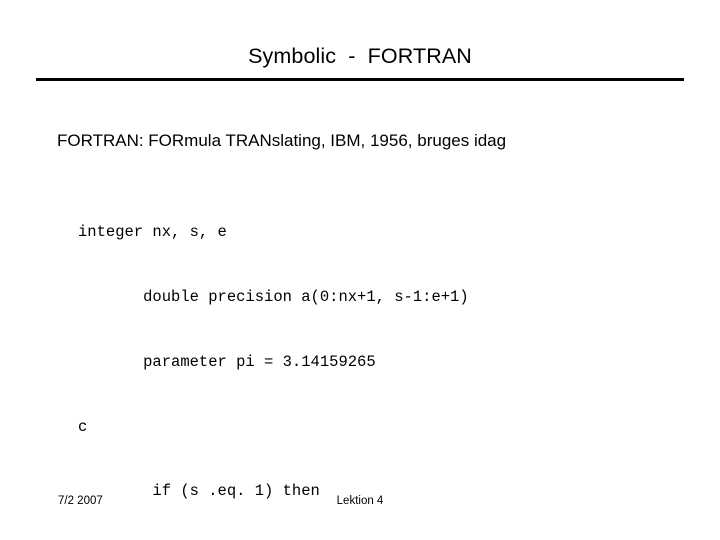 The height and width of the screenshot is (540, 720). What do you see at coordinates (360, 79) in the screenshot?
I see `title-divider` at bounding box center [360, 79].